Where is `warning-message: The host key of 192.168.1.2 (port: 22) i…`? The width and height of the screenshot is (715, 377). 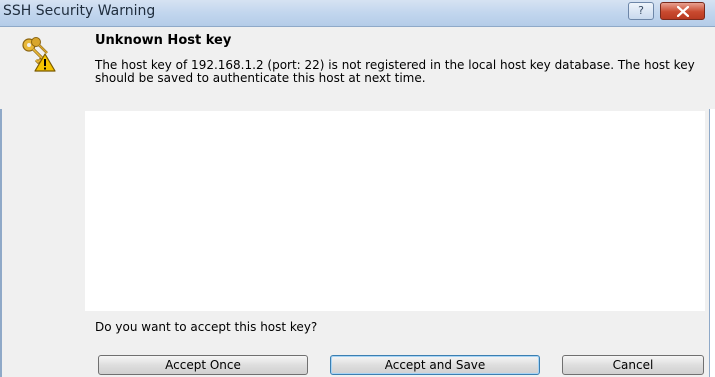 warning-message: The host key of 192.168.1.2 (port: 22) i… is located at coordinates (395, 71).